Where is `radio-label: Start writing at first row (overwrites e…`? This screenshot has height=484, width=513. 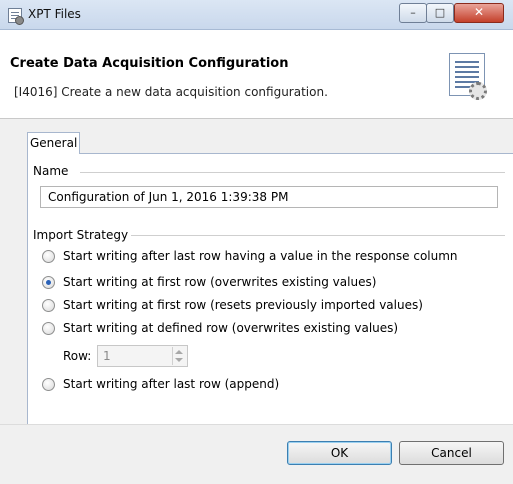
radio-label: Start writing at first row (overwrites e… is located at coordinates (220, 282).